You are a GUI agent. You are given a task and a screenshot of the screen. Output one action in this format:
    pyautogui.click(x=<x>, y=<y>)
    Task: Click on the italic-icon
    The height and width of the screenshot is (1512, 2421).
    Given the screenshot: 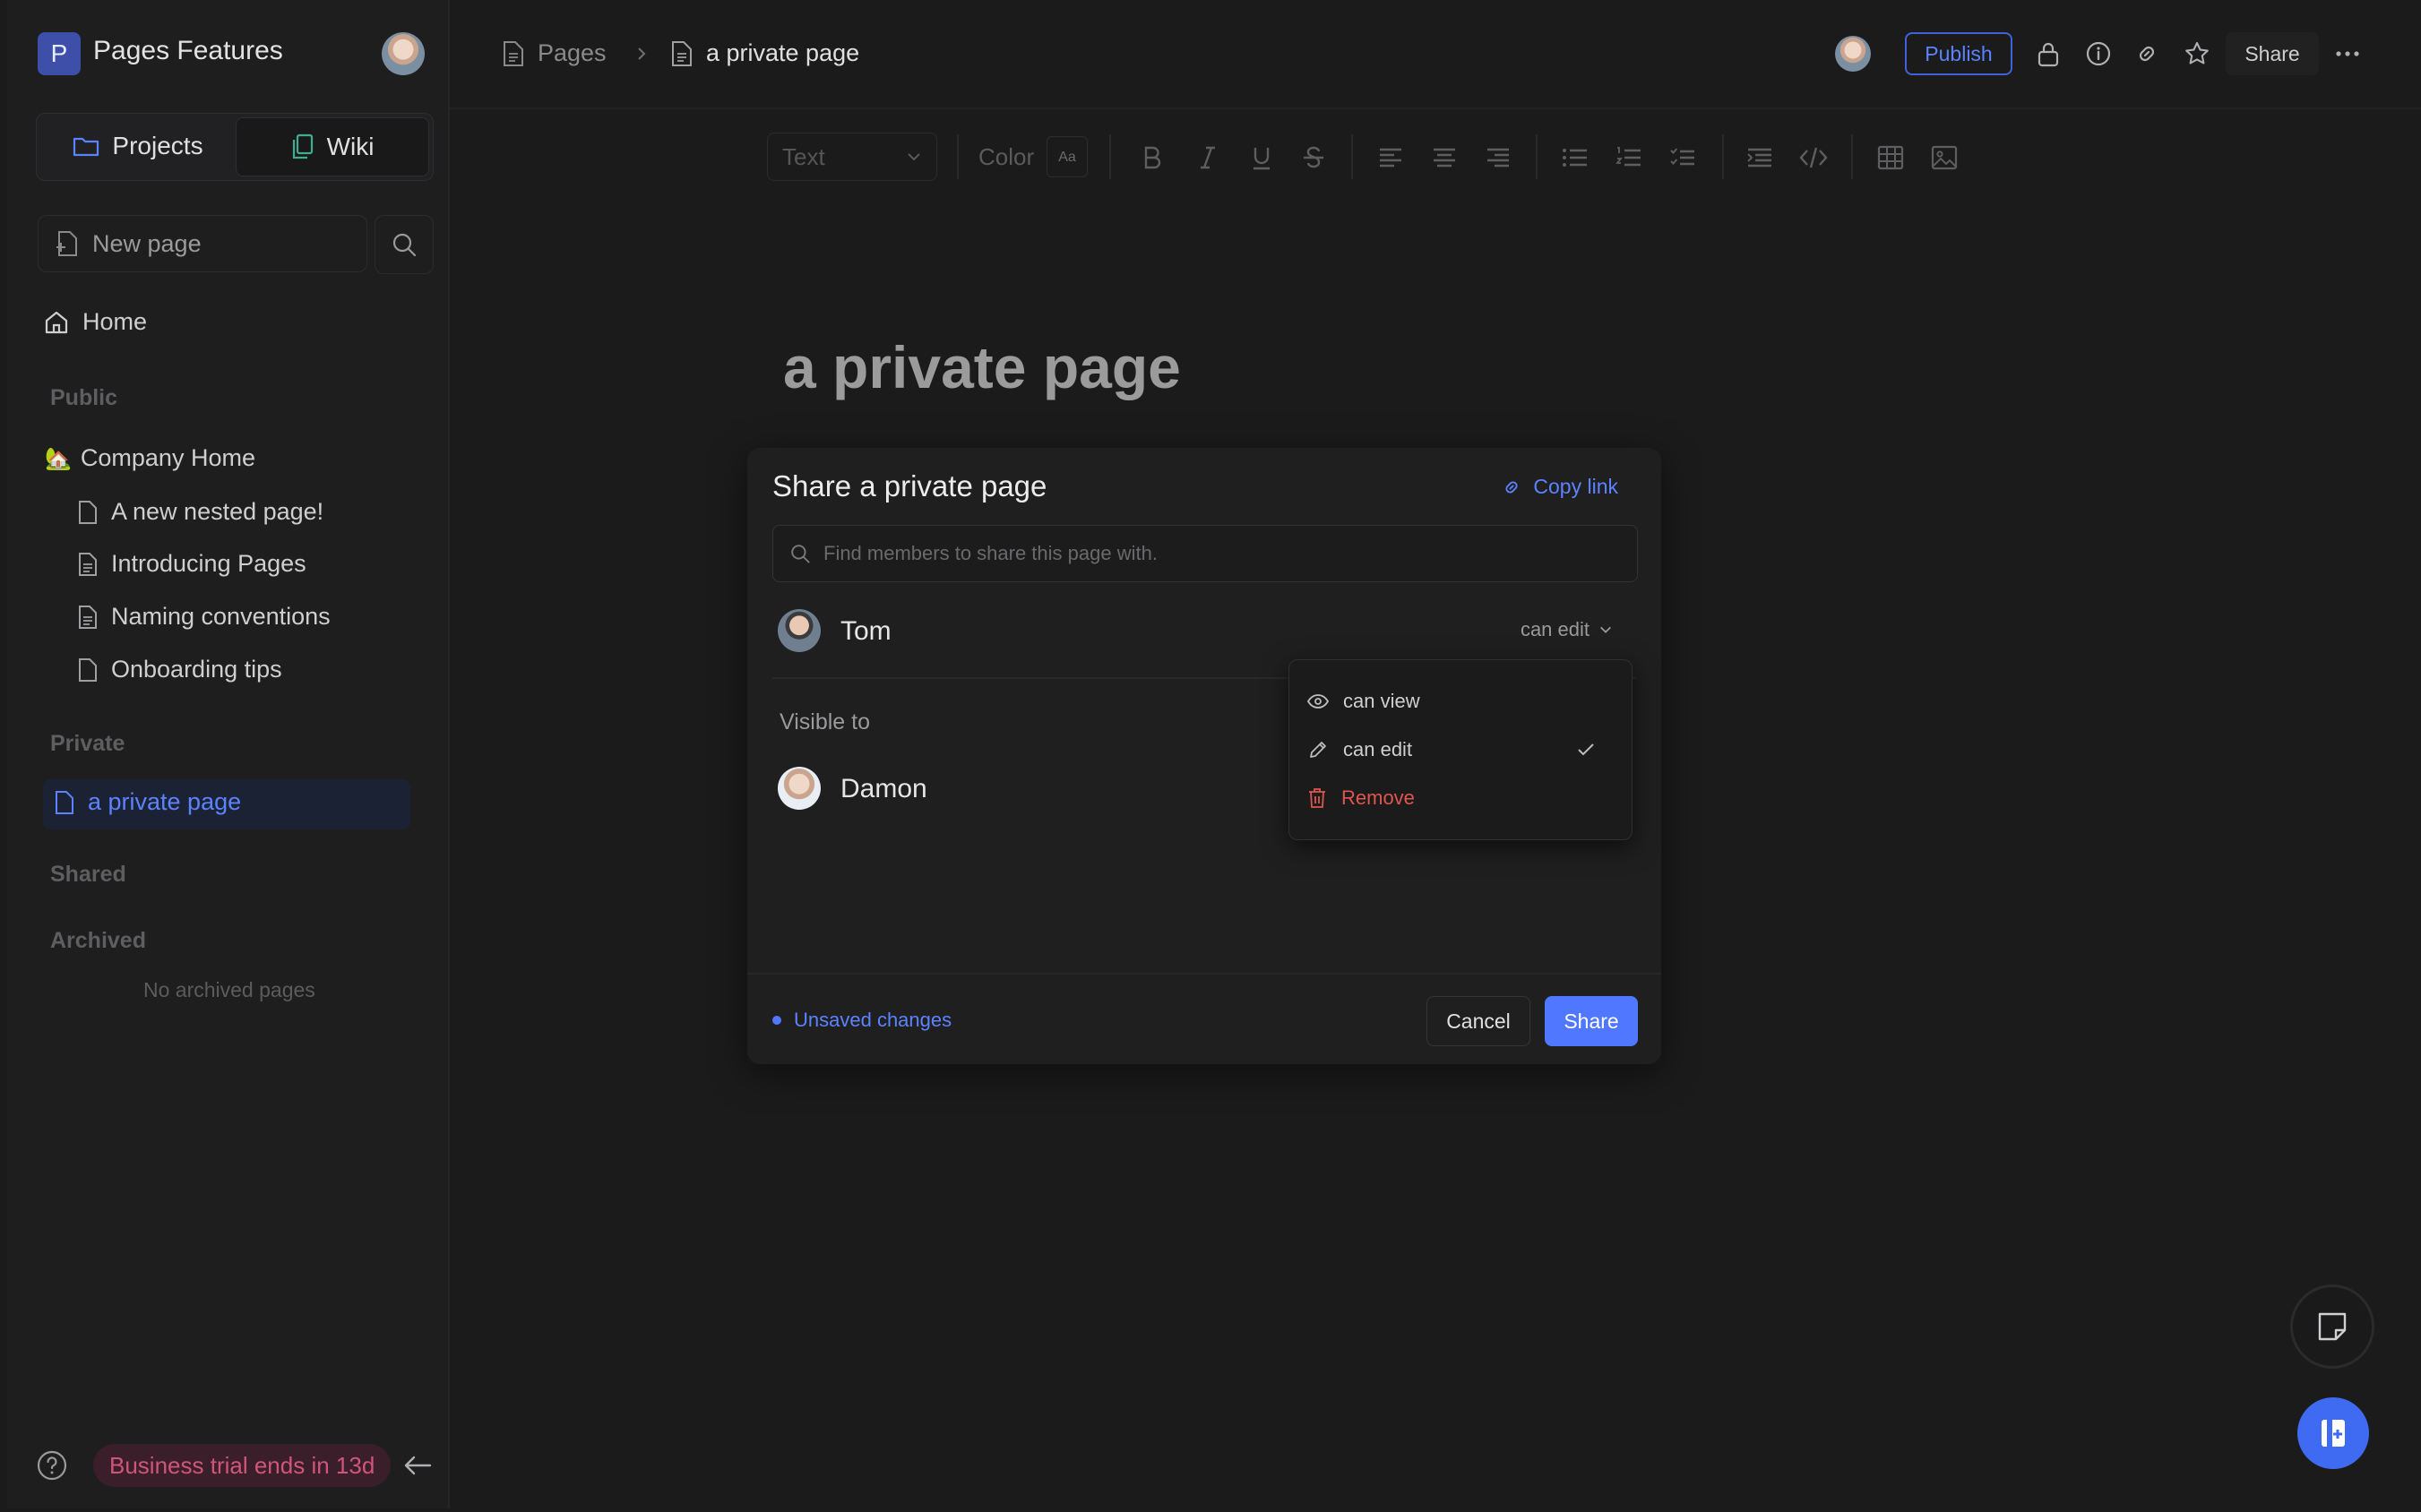 What is the action you would take?
    pyautogui.click(x=1208, y=158)
    